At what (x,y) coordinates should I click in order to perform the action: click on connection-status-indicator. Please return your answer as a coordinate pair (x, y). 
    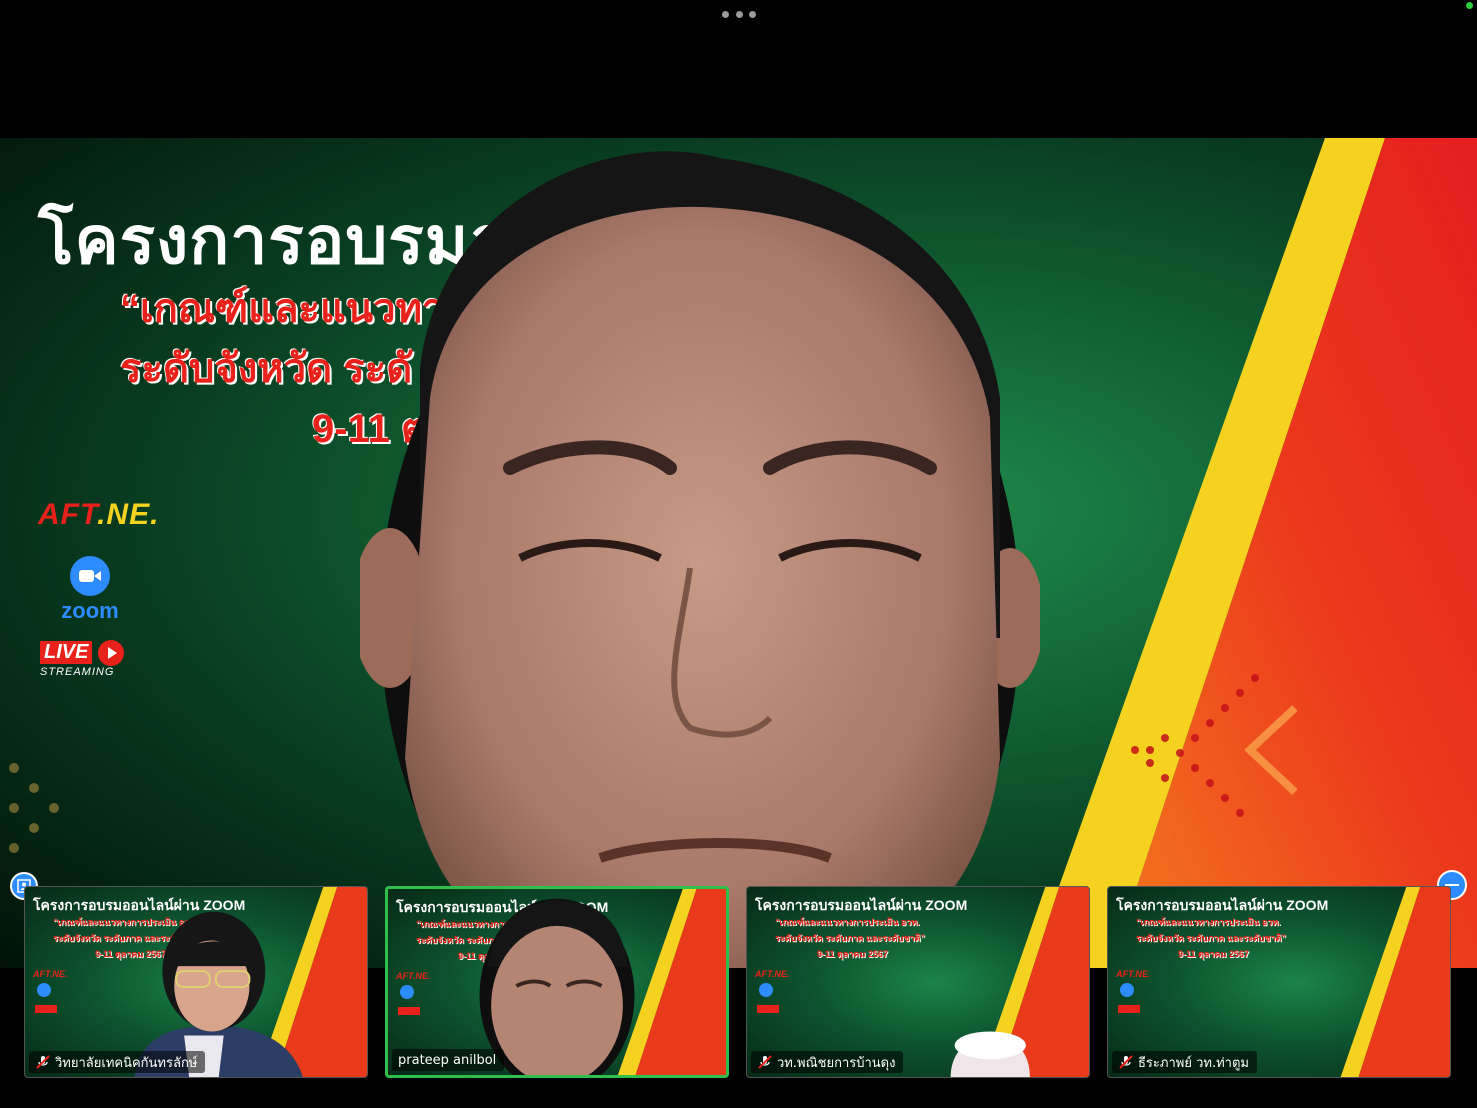
    Looking at the image, I should click on (1469, 5).